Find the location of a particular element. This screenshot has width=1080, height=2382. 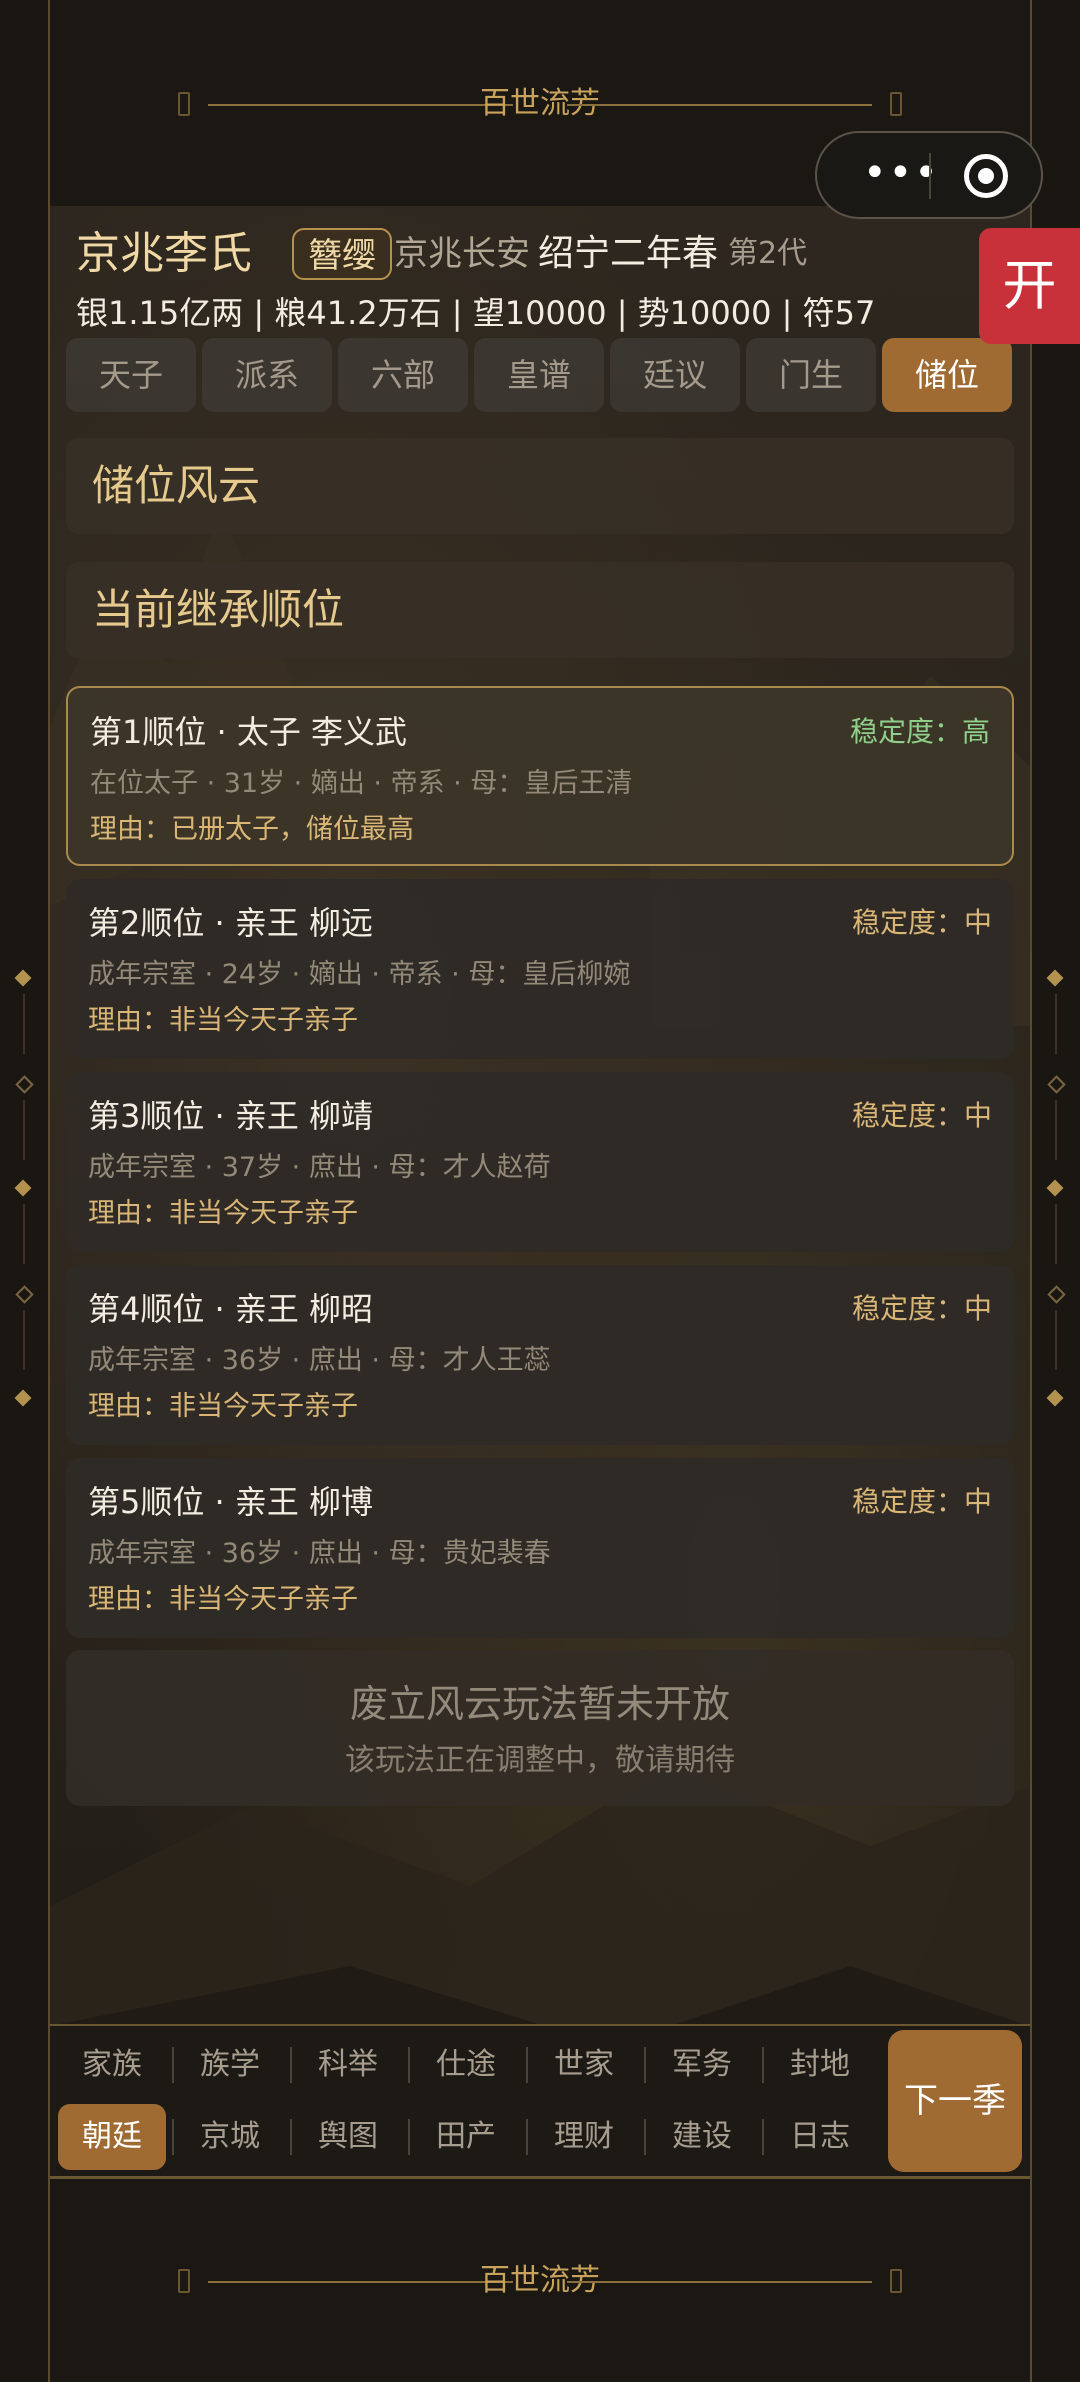

nav-jianshe: 建设 is located at coordinates (702, 2137).